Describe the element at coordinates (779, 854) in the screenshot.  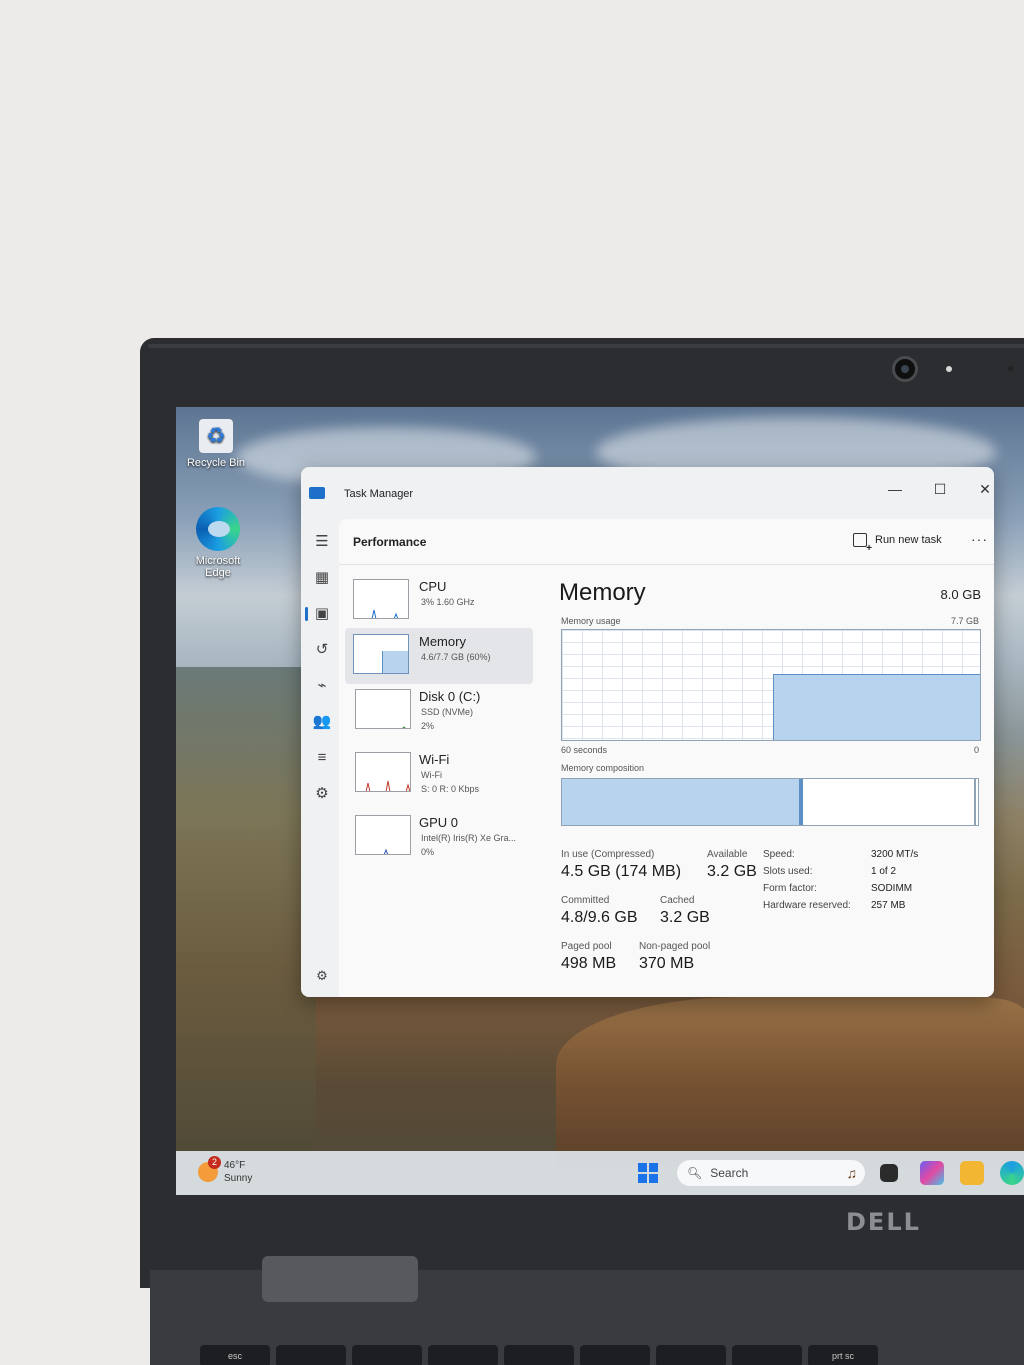
I see `speed-key: Speed:` at that location.